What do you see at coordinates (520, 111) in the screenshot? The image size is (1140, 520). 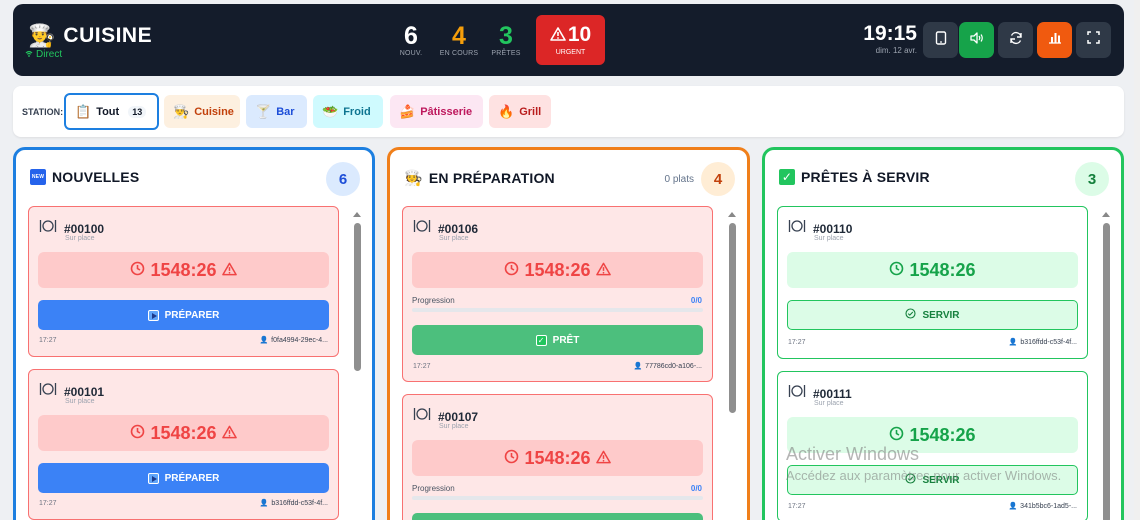 I see `station-chip-grill: 🔥 Grill` at bounding box center [520, 111].